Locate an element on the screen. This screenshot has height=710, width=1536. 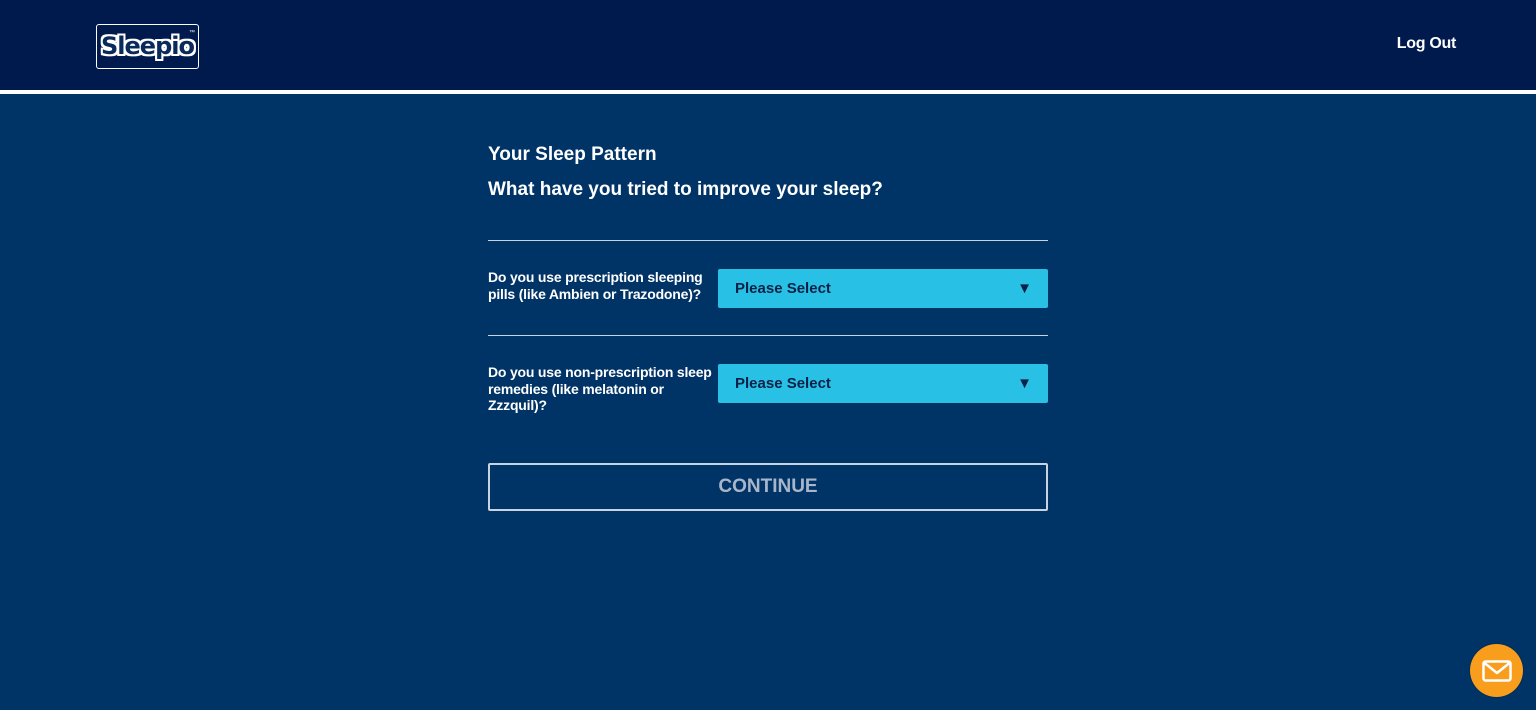
section-title: Your Sleep Pattern is located at coordinates (572, 154).